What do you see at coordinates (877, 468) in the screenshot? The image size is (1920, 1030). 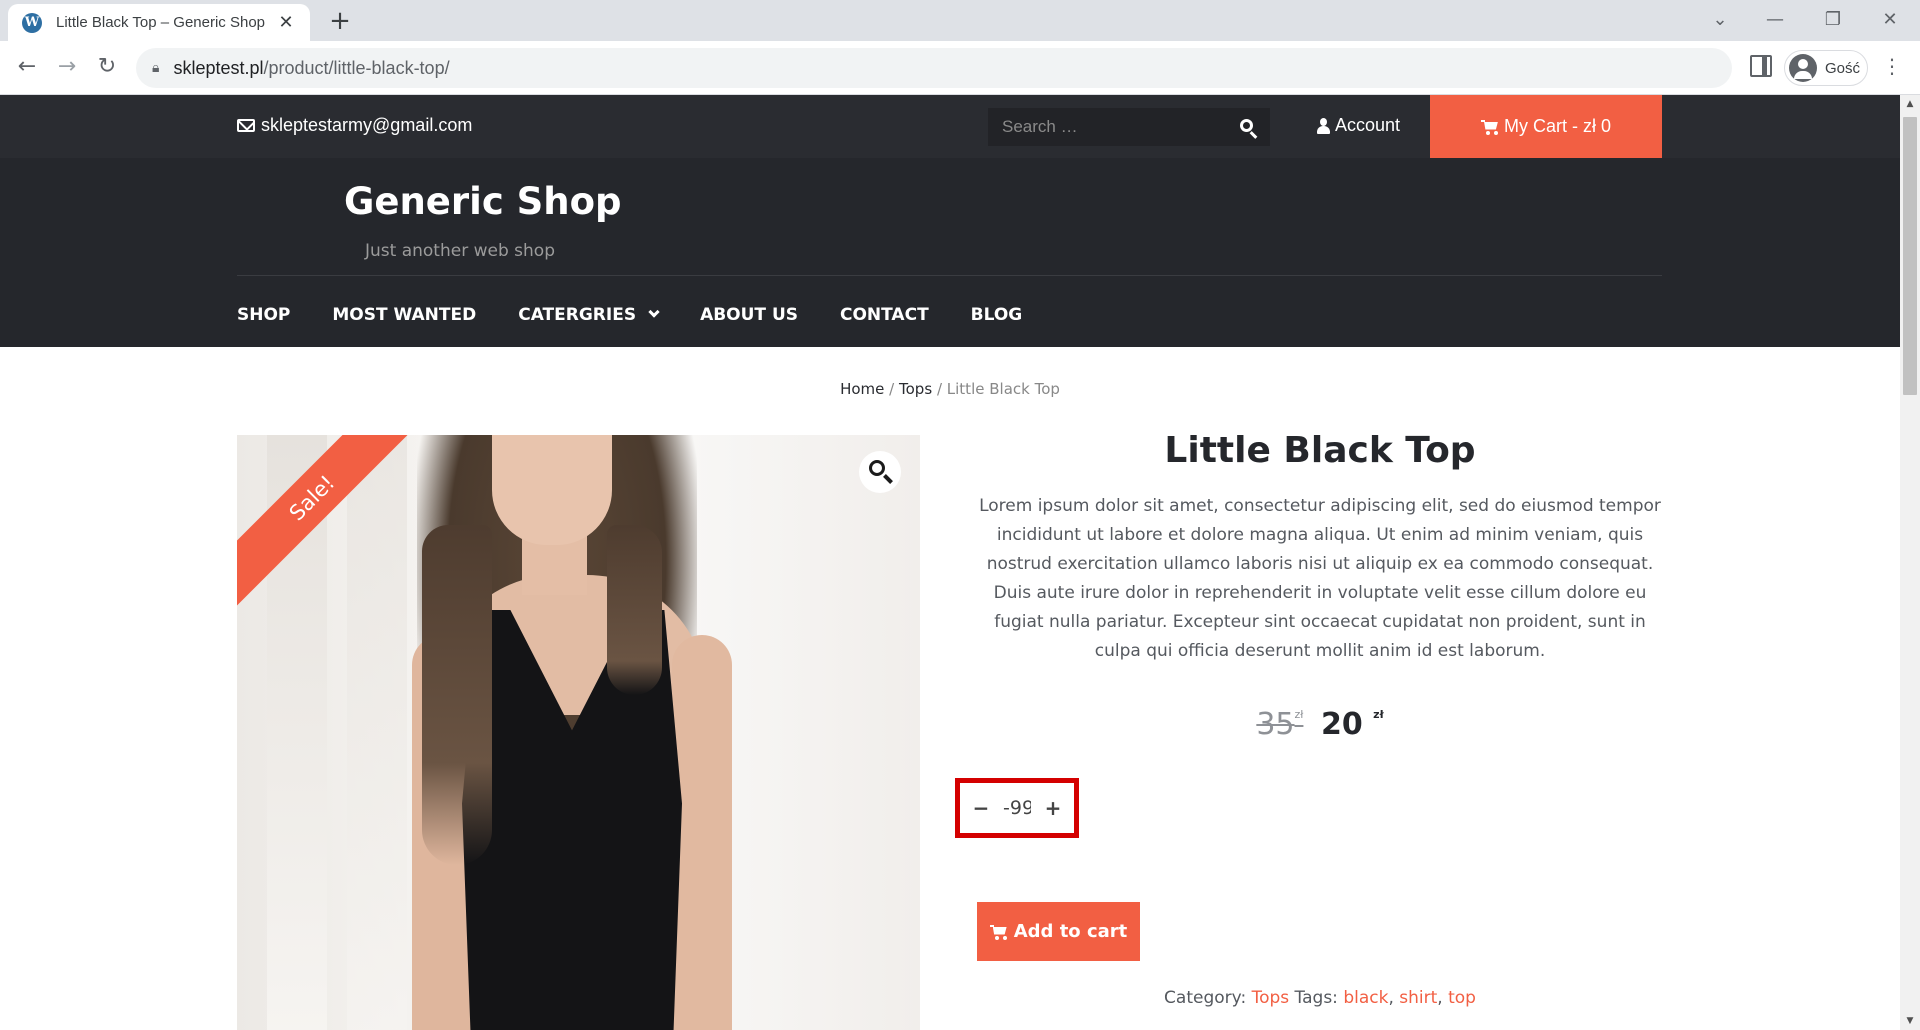 I see `magnifier-icon` at bounding box center [877, 468].